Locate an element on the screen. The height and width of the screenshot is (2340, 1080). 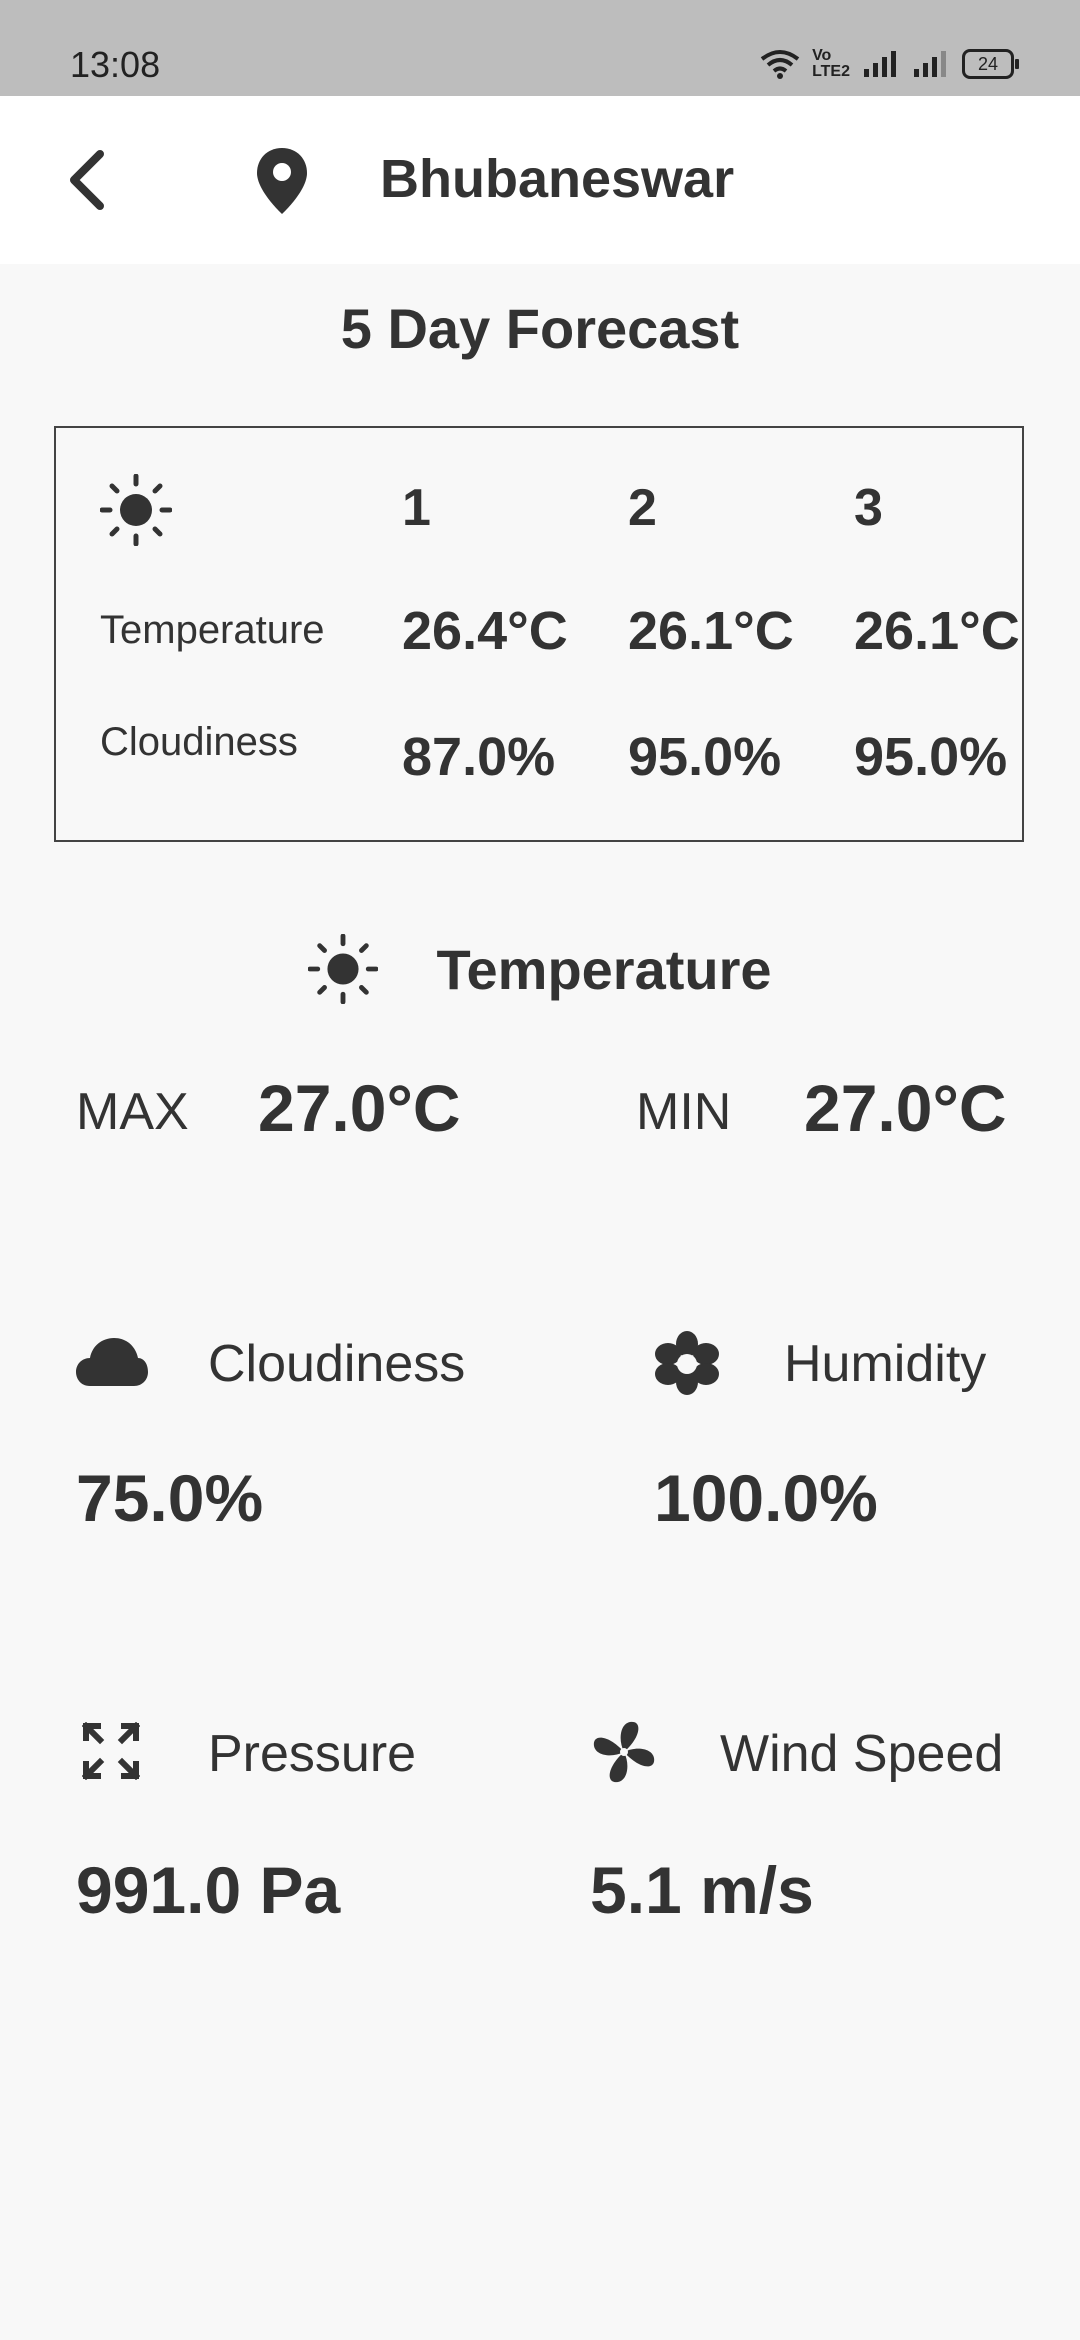
flower-icon is located at coordinates (687, 1363).